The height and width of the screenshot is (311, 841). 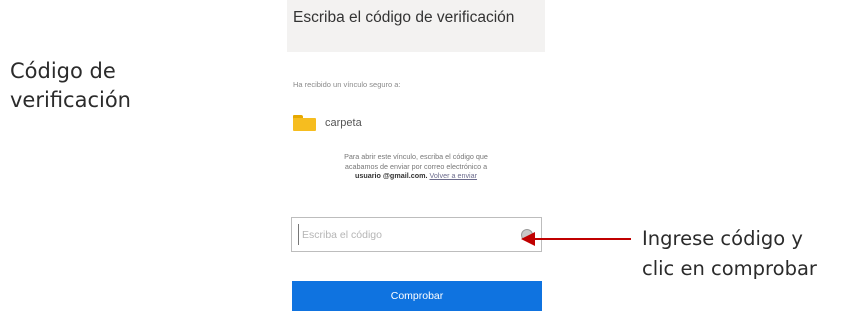 I want to click on resend-code-link: Volver a enviar, so click(x=453, y=175).